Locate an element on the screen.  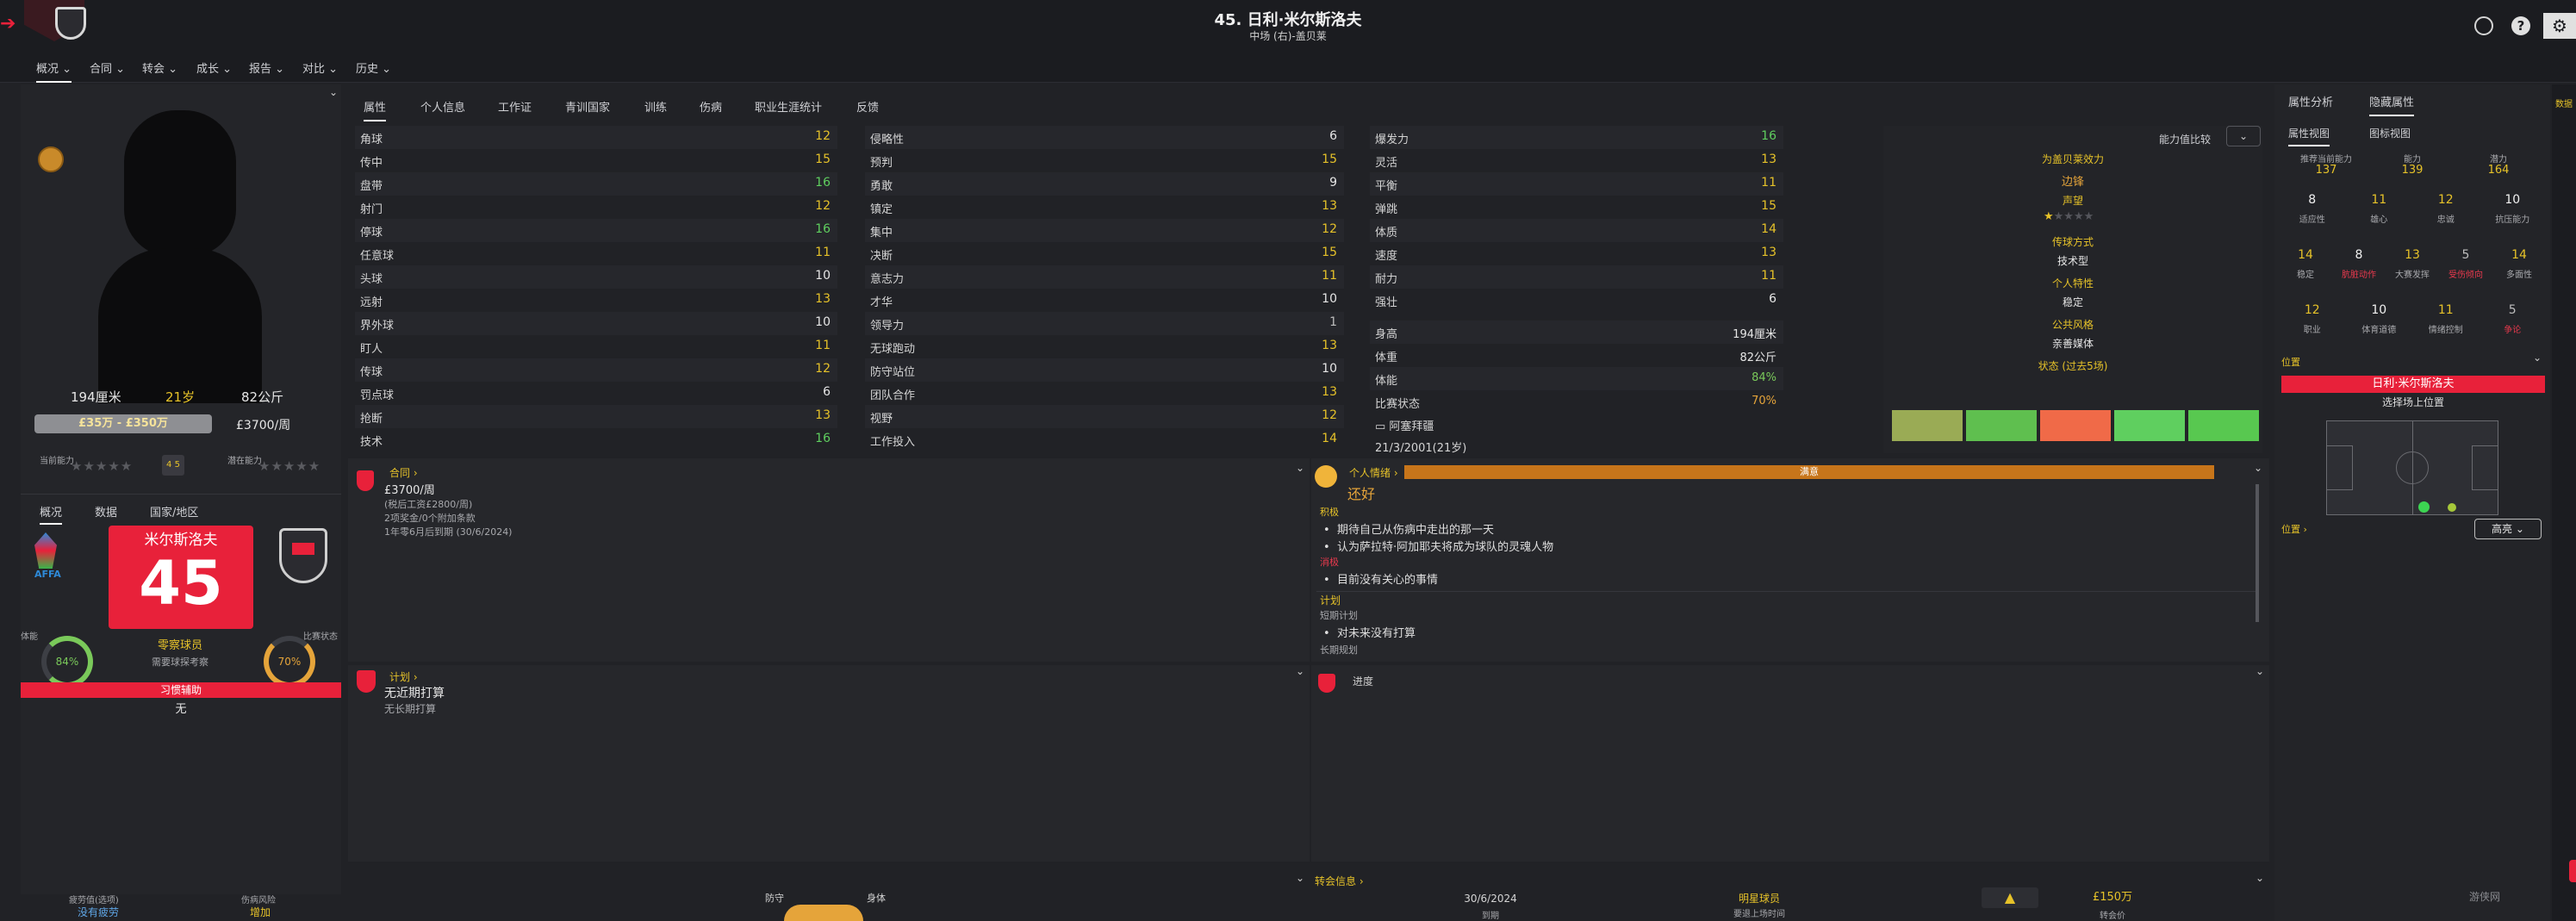
attribute-row: 弹跳 15 is located at coordinates (1577, 207).